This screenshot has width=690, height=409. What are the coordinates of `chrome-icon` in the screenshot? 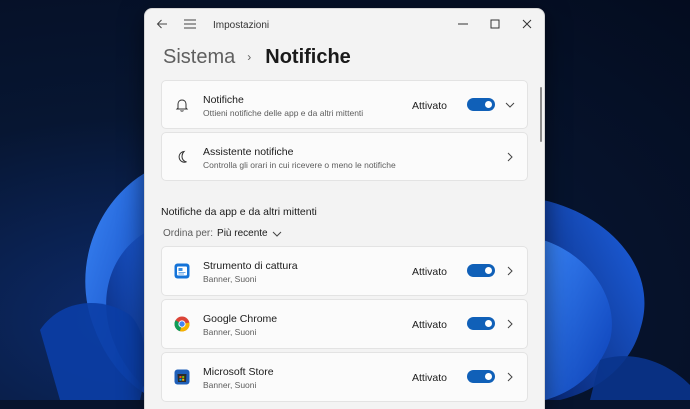 It's located at (182, 324).